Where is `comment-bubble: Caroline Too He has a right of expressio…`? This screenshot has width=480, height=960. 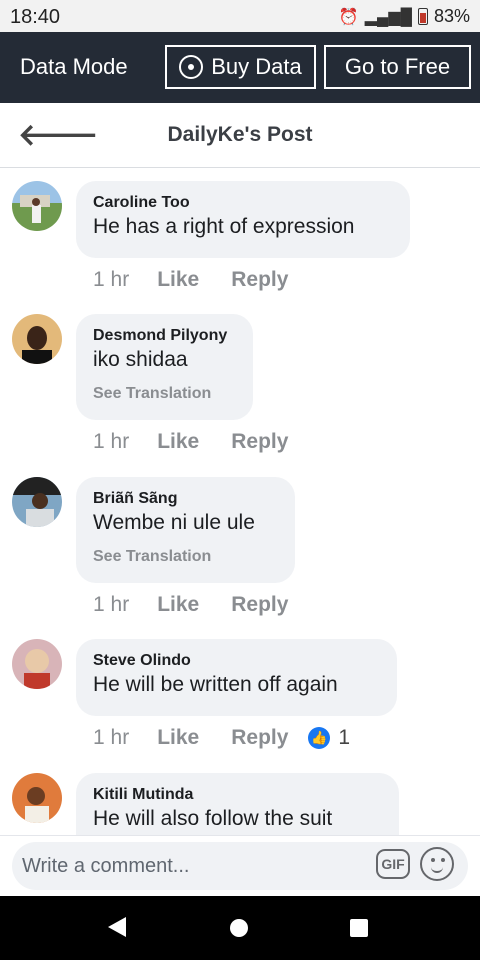
comment-bubble: Caroline Too He has a right of expressio… is located at coordinates (243, 219).